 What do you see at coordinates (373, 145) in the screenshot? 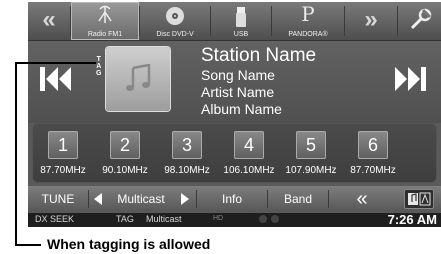
I see `preset-button-6: 6` at bounding box center [373, 145].